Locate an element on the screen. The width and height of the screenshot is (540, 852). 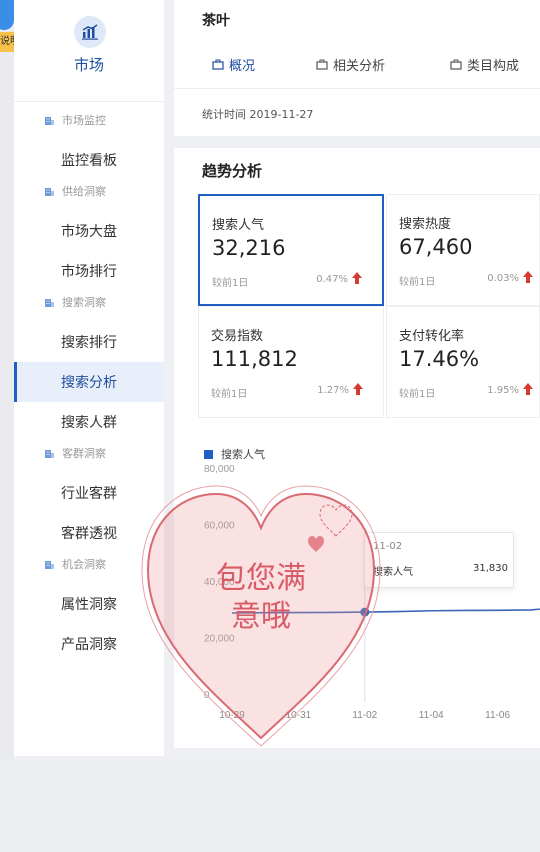
sidebar-group-label: 搜索洞察 is located at coordinates (84, 302).